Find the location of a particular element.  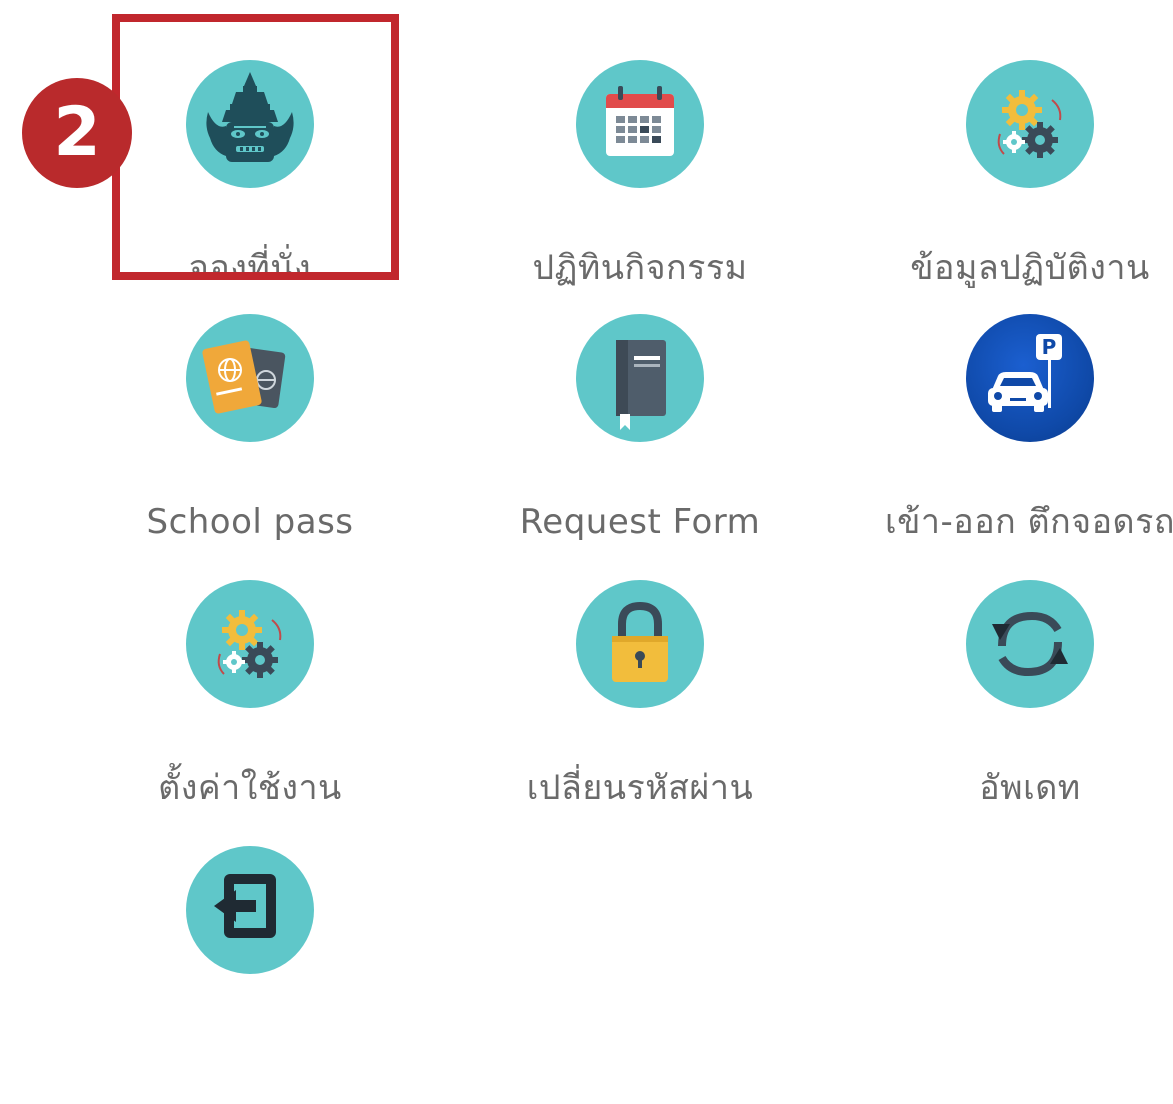

menu-item-label: อัพเดท is located at coordinates (1030, 788).